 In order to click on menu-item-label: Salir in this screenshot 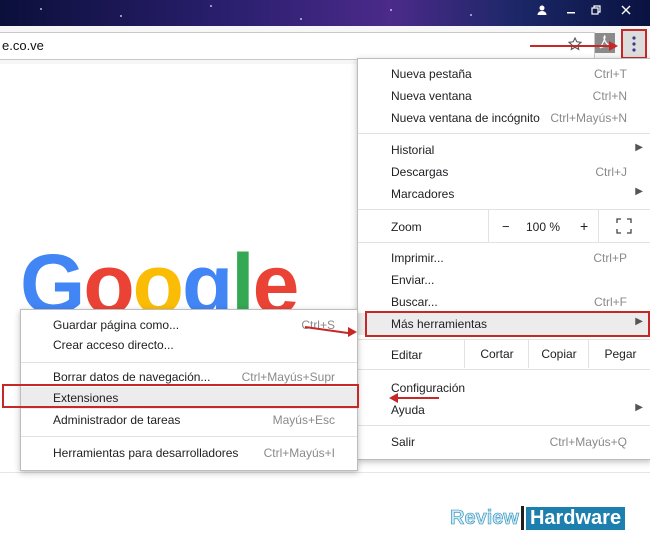, I will do `click(403, 442)`.